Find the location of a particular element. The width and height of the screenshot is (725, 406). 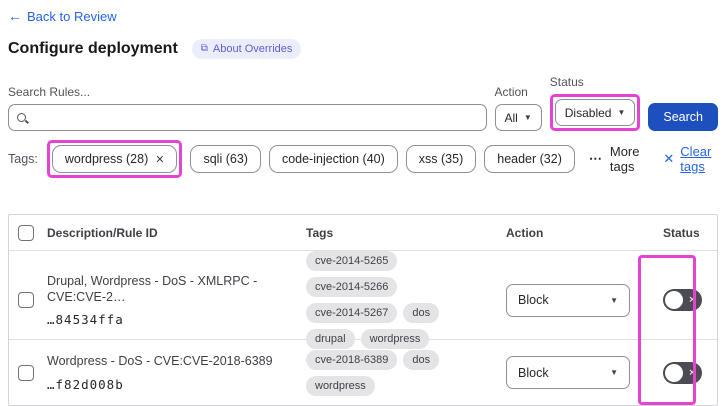

search-rules-input is located at coordinates (255, 117).